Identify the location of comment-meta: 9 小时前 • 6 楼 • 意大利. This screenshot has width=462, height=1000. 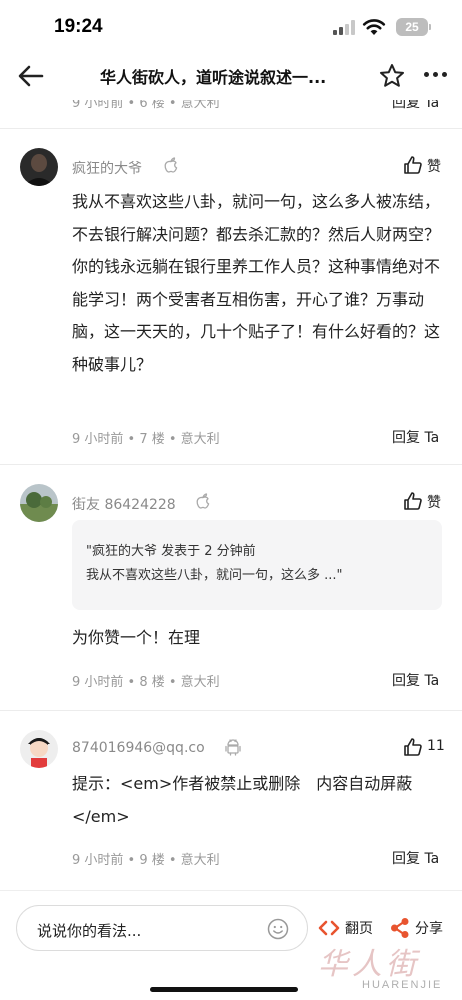
(146, 105).